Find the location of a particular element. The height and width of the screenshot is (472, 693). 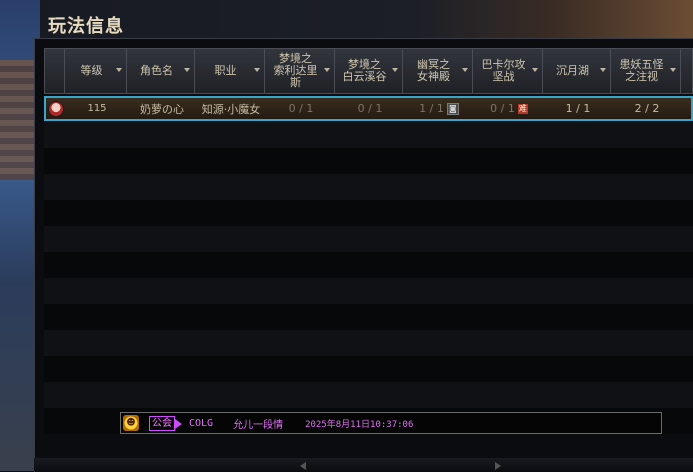

hard-mode-badge-icon: 难 is located at coordinates (522, 108).